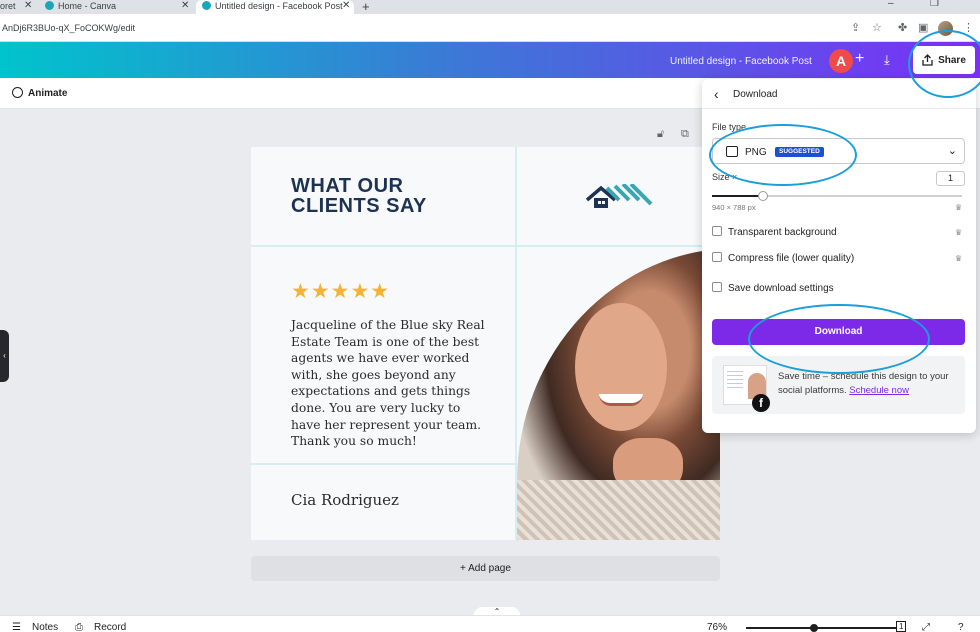 Image resolution: width=980 pixels, height=632 pixels. What do you see at coordinates (8, 6) in the screenshot?
I see `tab-label: oret` at bounding box center [8, 6].